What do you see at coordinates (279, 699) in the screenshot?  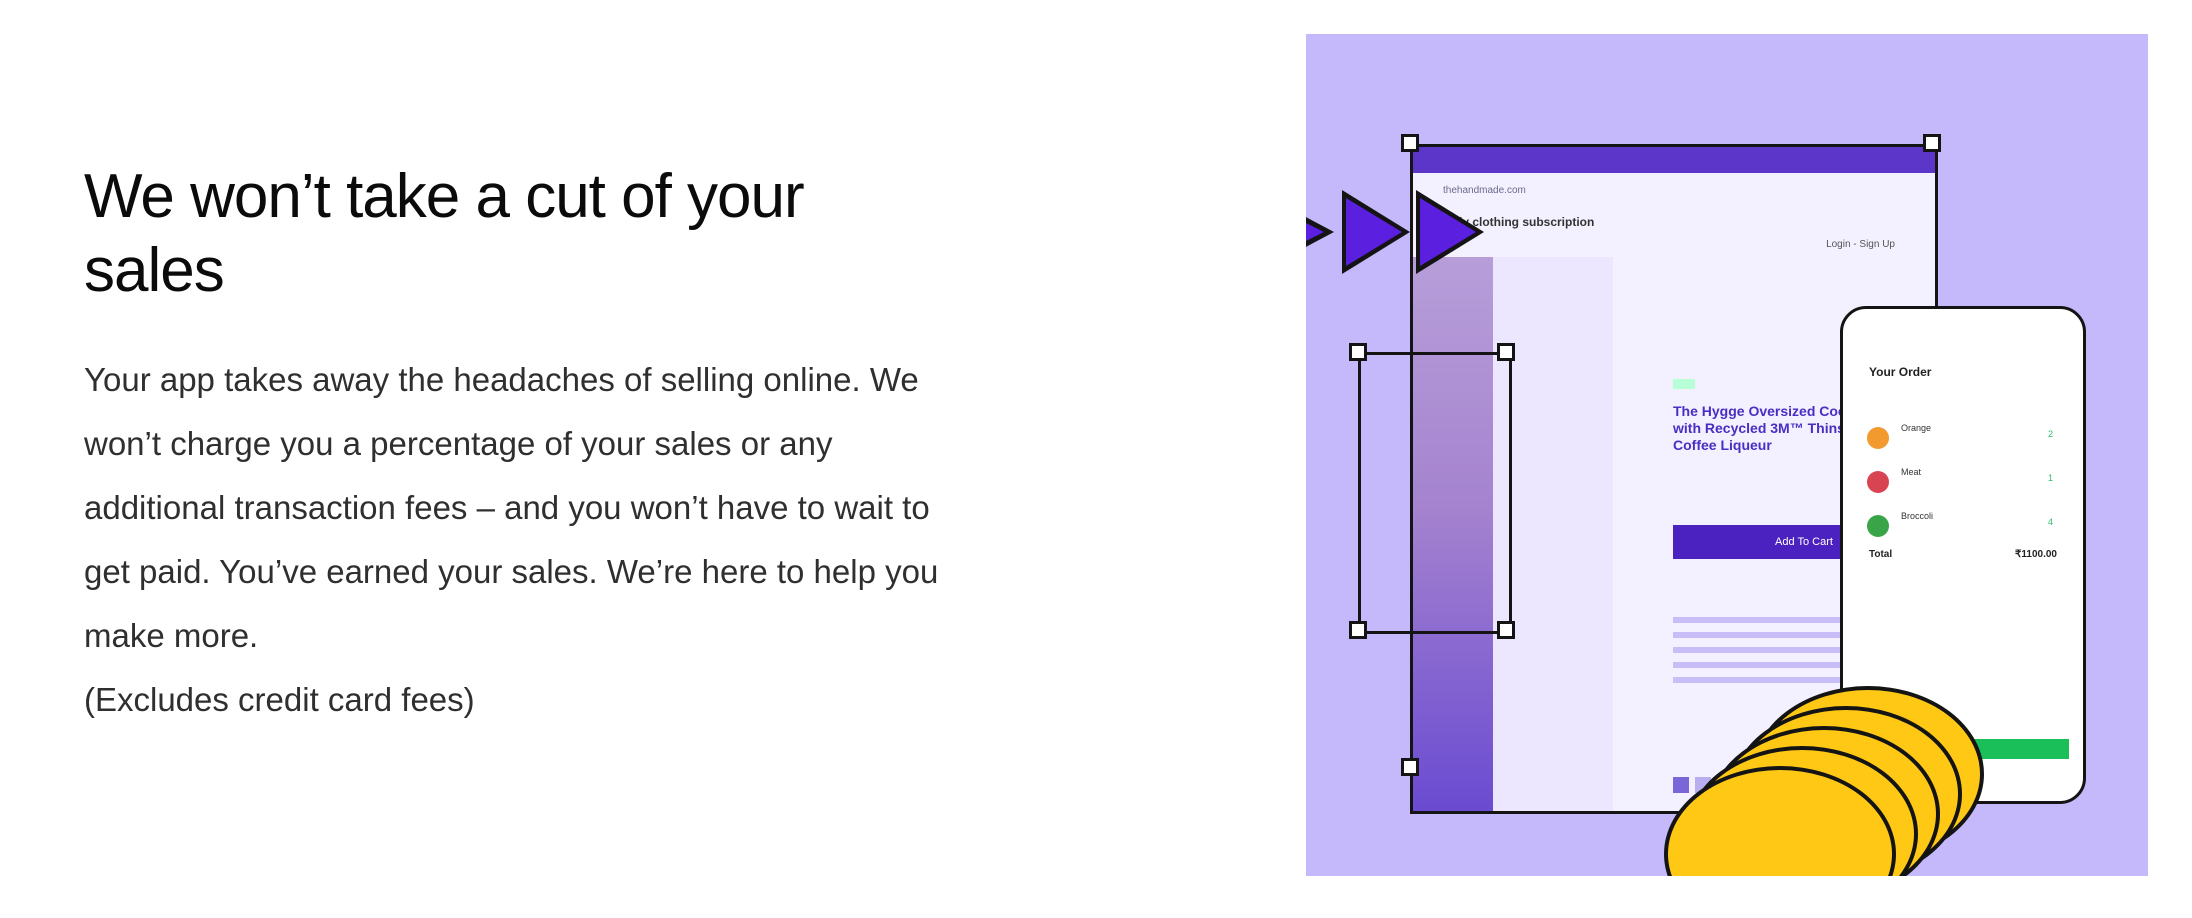 I see `fees-note: (Excludes credit card fees)` at bounding box center [279, 699].